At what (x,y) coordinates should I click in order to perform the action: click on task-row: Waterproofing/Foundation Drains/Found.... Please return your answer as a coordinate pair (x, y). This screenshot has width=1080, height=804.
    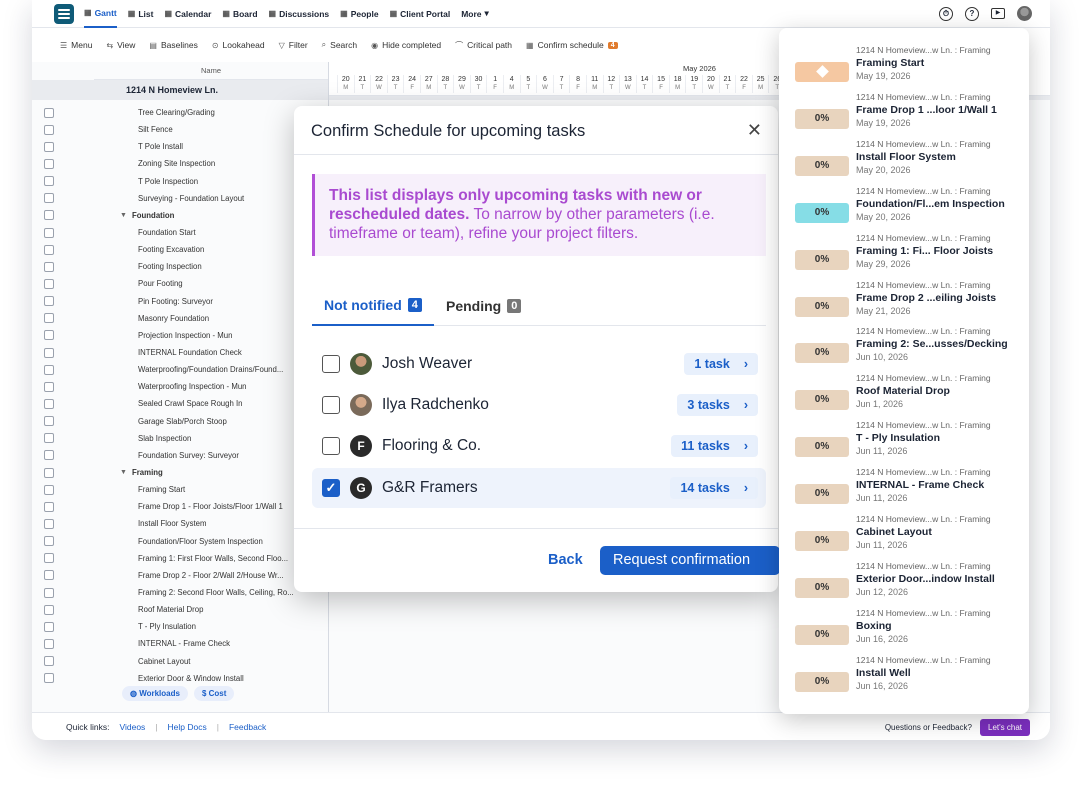
    Looking at the image, I should click on (180, 369).